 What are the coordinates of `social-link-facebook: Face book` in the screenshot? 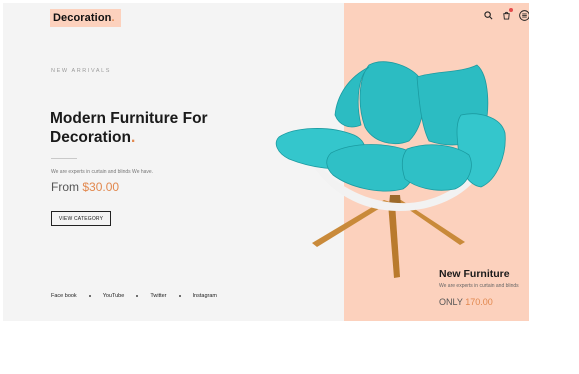 It's located at (64, 296).